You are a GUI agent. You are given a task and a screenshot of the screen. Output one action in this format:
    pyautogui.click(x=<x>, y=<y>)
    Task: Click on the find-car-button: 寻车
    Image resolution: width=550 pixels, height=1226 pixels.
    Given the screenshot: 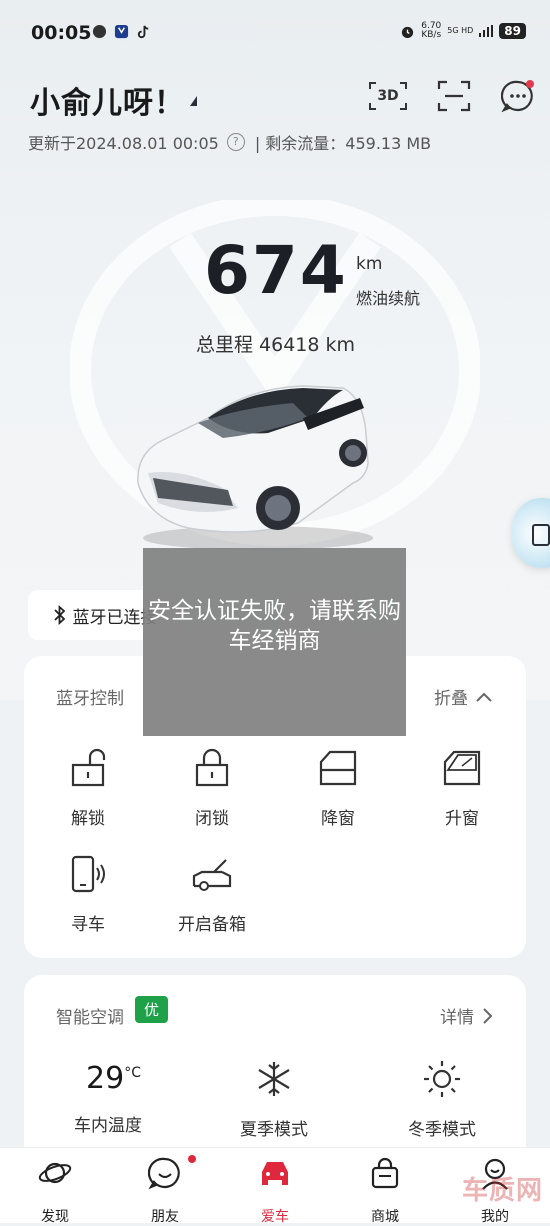 What is the action you would take?
    pyautogui.click(x=88, y=894)
    